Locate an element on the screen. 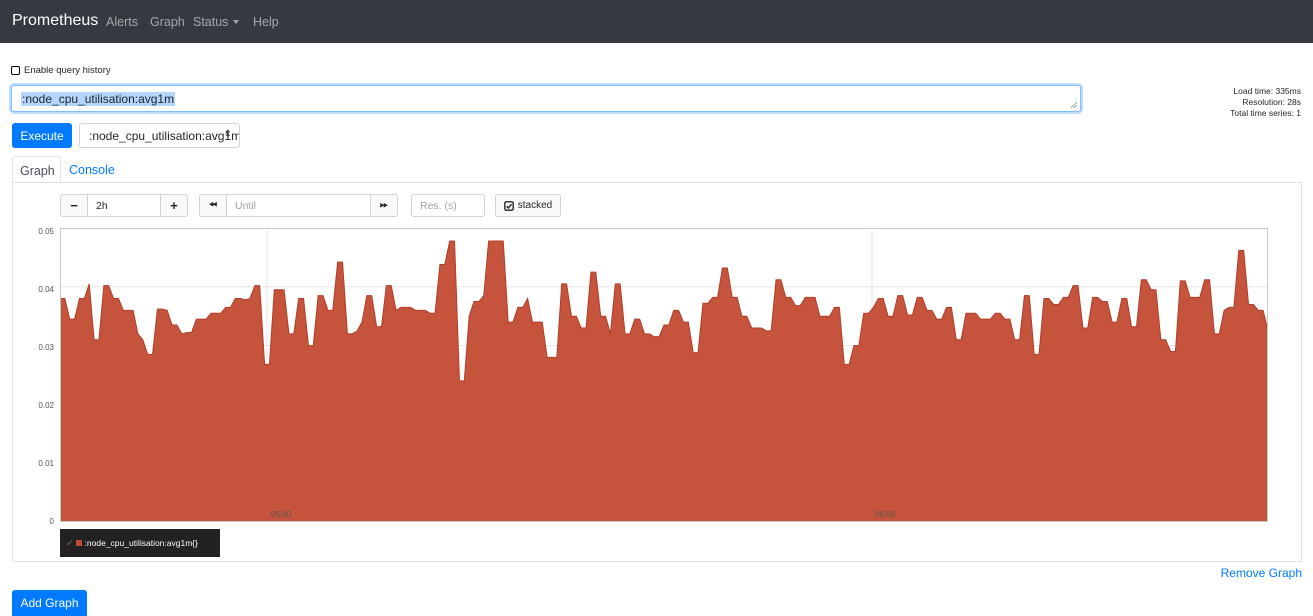 Image resolution: width=1313 pixels, height=616 pixels. y-tick-label: 0 is located at coordinates (51, 521).